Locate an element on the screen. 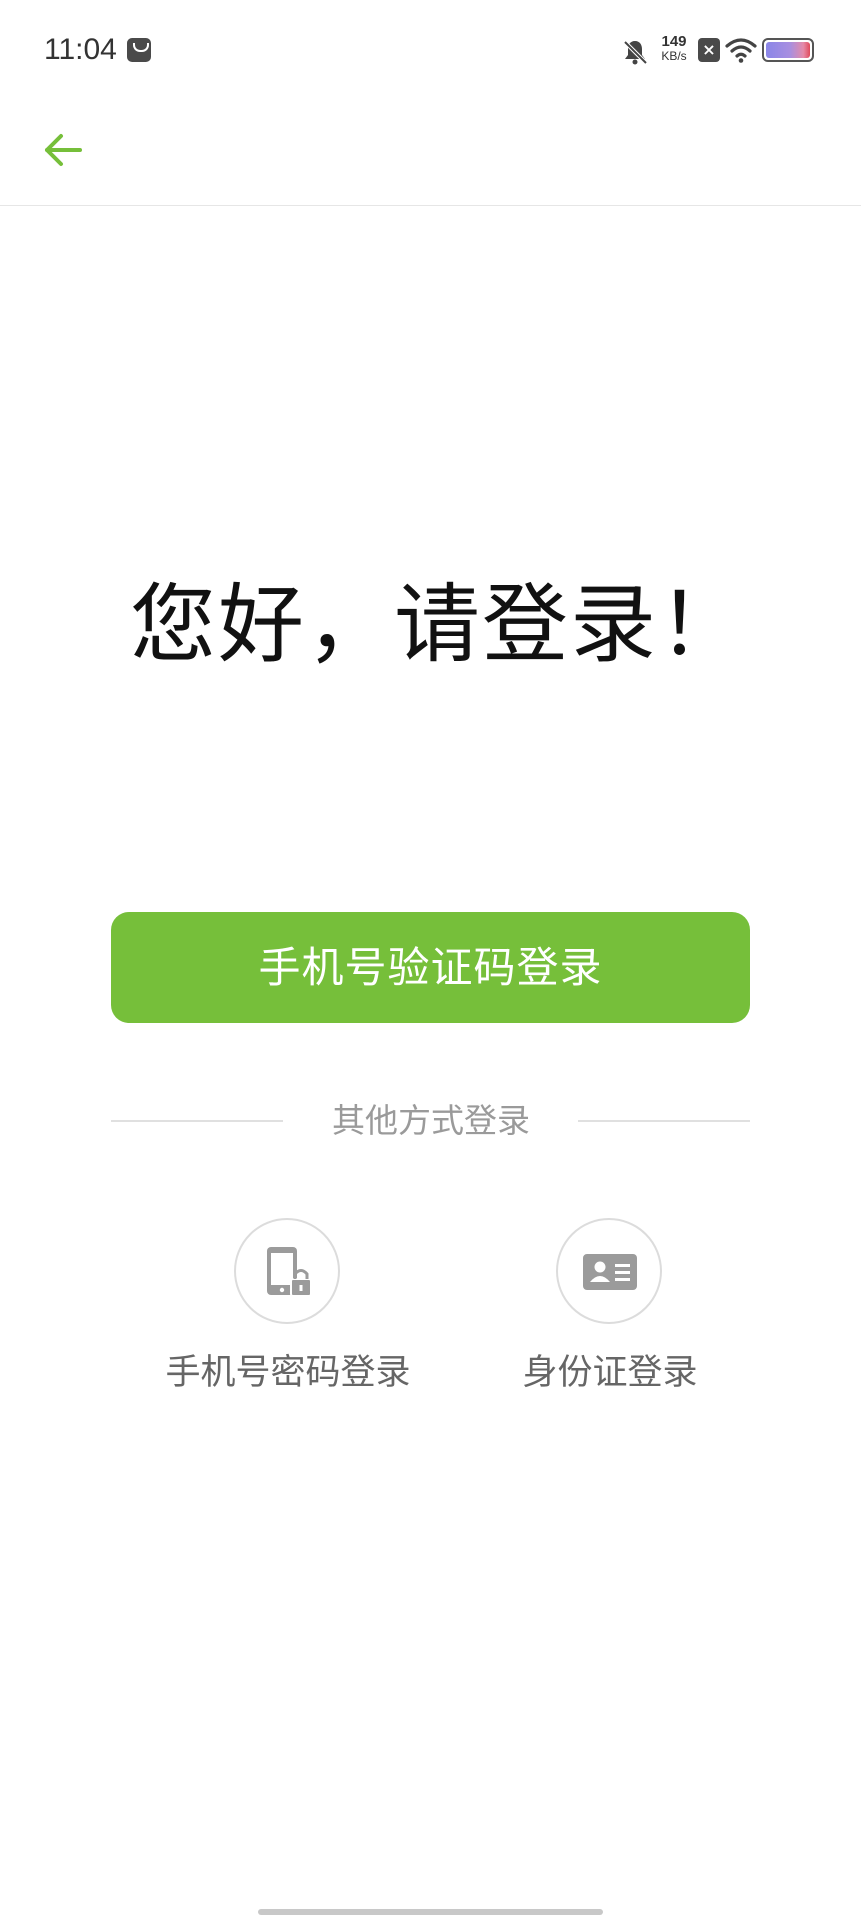  sim-x-icon: × is located at coordinates (709, 50).